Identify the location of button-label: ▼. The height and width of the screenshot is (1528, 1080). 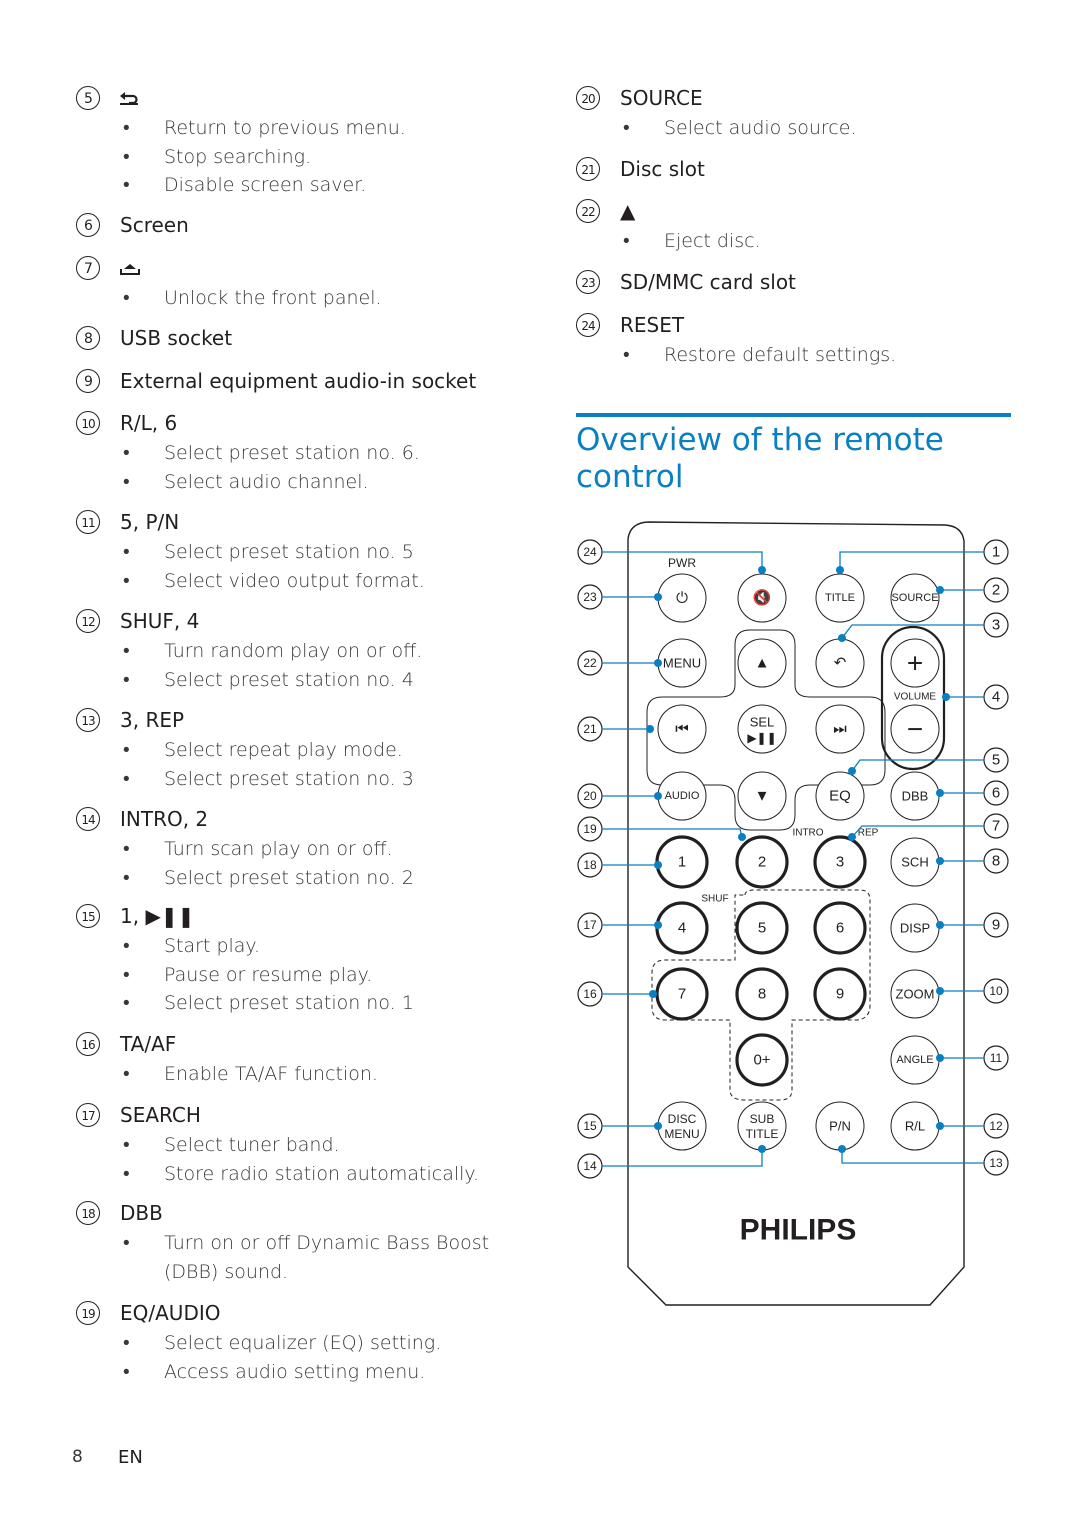
(762, 796).